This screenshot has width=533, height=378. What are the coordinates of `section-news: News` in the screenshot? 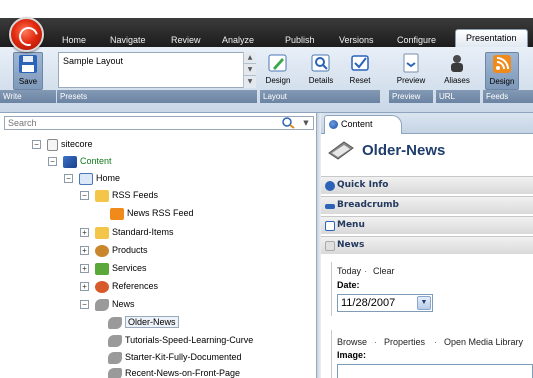 It's located at (427, 245).